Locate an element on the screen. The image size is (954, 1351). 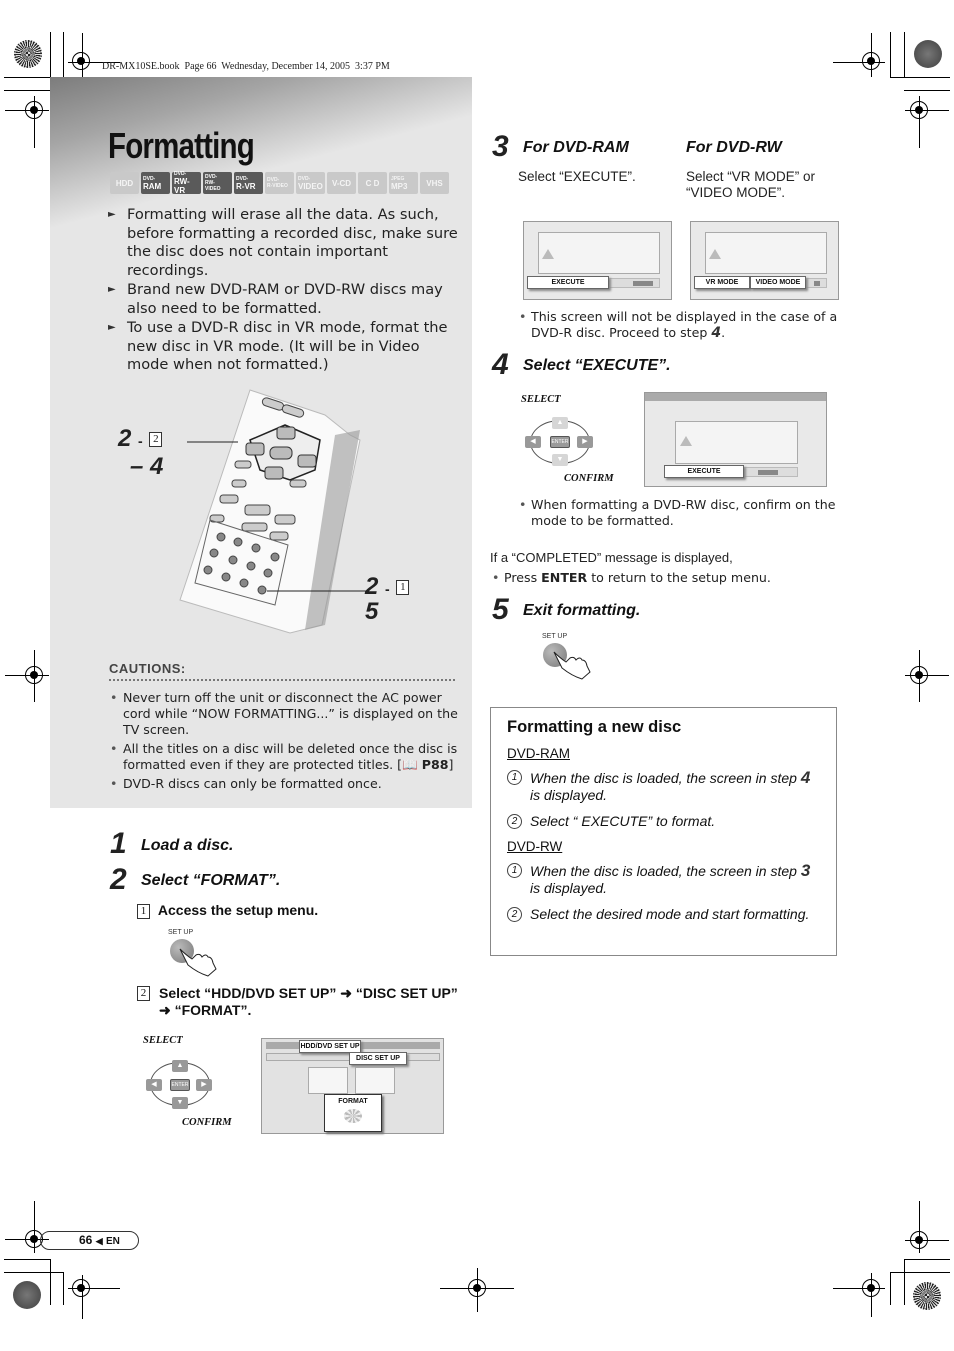
dpad-illustration: ▲ ◀ ▶ ▼ ENTER is located at coordinates (180, 1085).